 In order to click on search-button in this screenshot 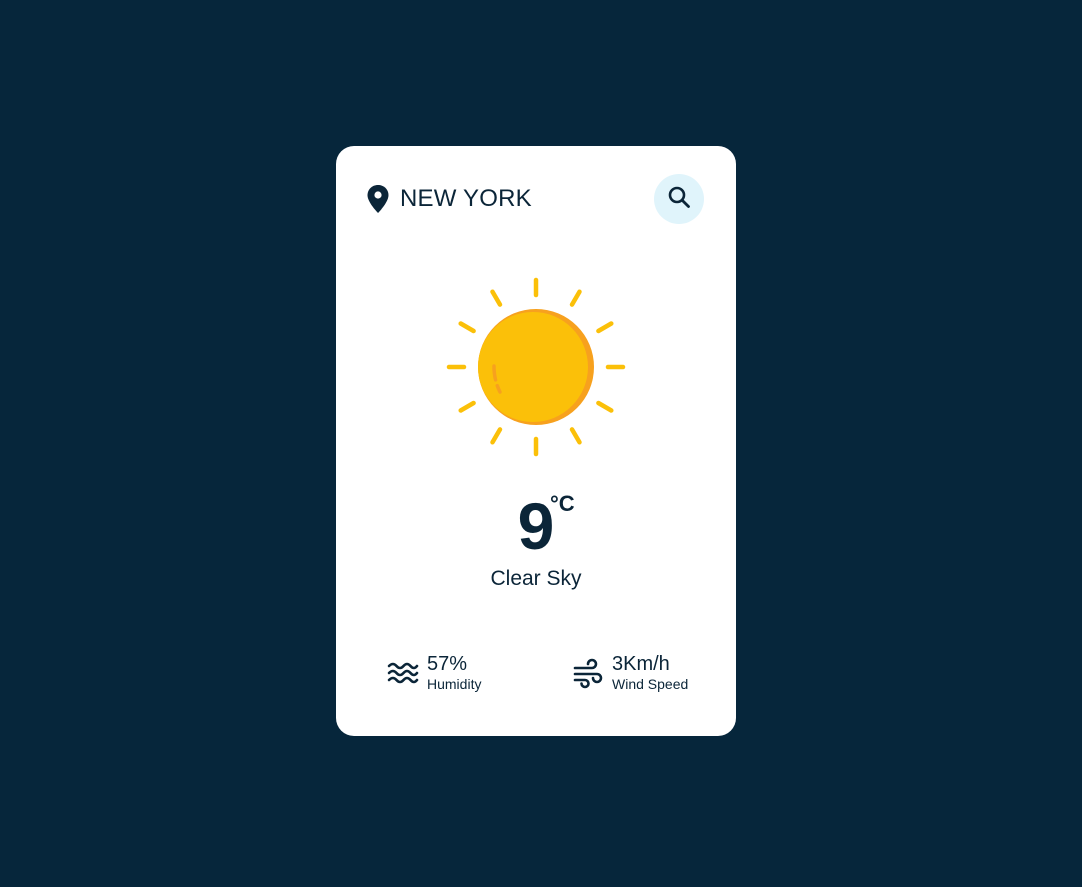, I will do `click(679, 199)`.